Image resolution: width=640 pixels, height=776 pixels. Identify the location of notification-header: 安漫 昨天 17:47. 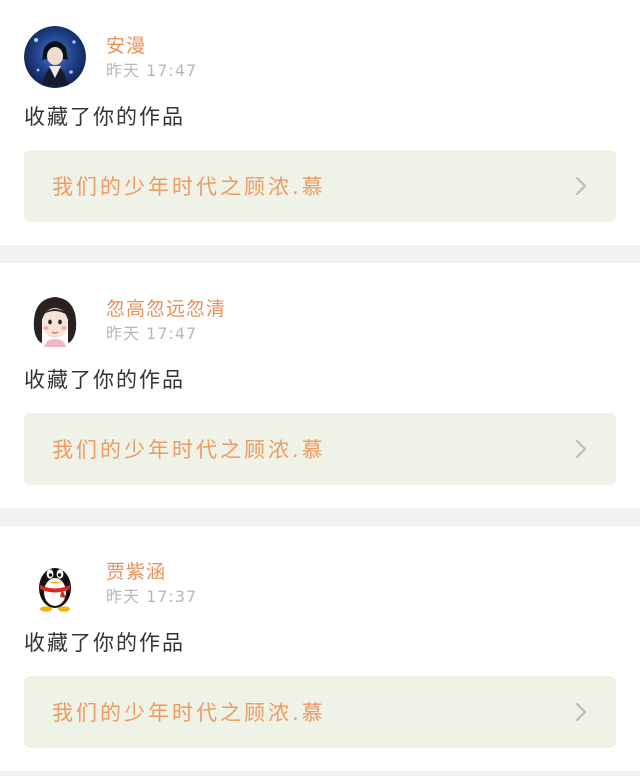
(320, 59).